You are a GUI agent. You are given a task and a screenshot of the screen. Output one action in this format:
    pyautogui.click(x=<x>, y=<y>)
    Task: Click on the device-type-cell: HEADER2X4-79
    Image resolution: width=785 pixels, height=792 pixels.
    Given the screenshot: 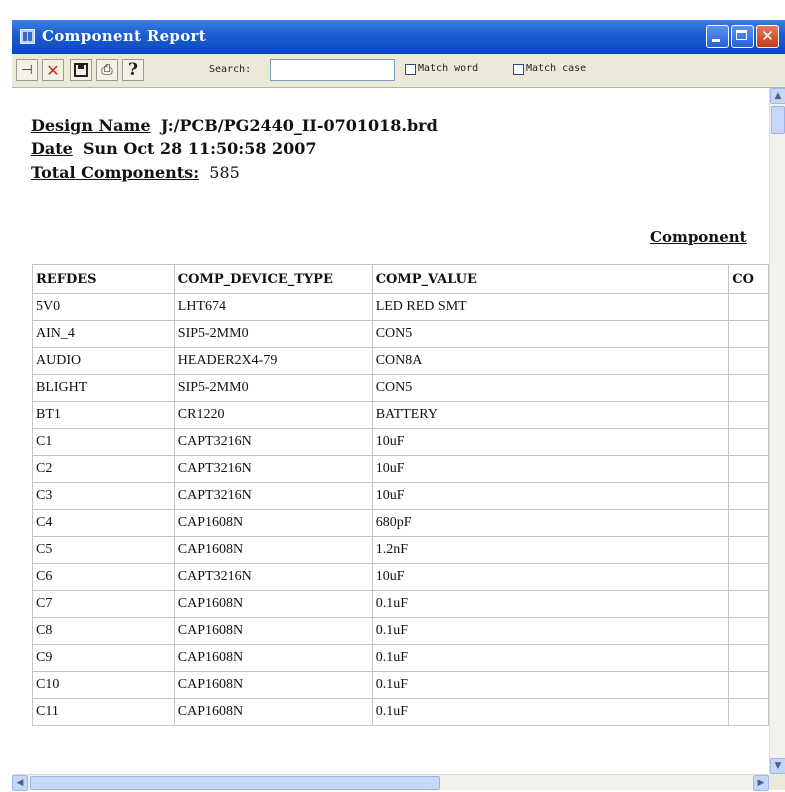 What is the action you would take?
    pyautogui.click(x=273, y=361)
    